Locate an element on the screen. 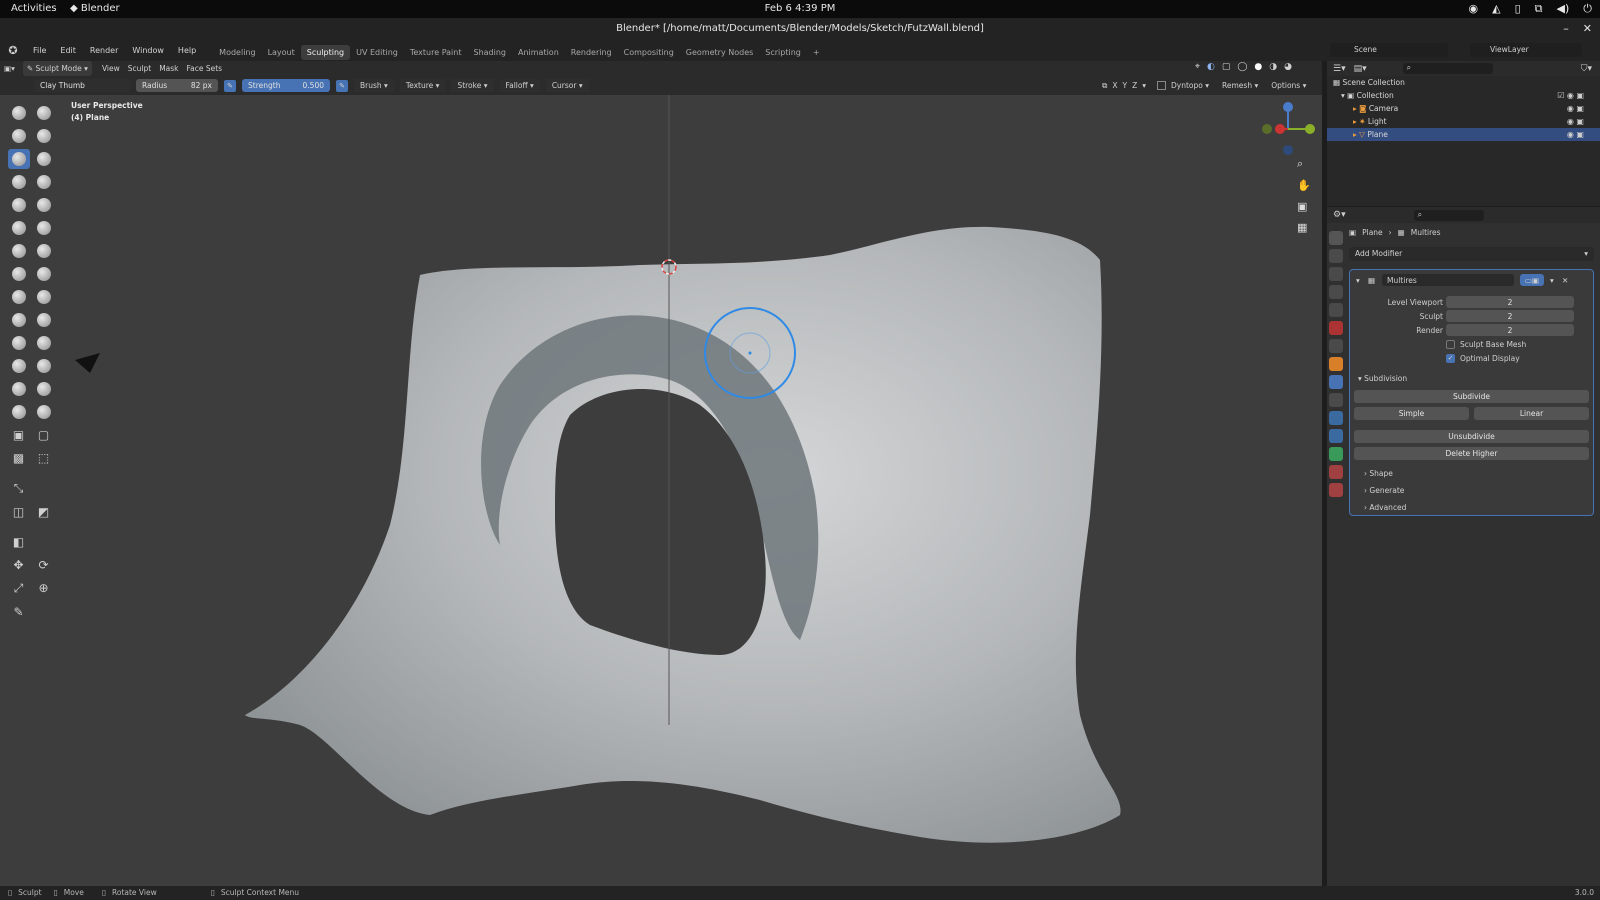 This screenshot has height=900, width=1600. delete-higher-button: Delete Higher is located at coordinates (1471, 453).